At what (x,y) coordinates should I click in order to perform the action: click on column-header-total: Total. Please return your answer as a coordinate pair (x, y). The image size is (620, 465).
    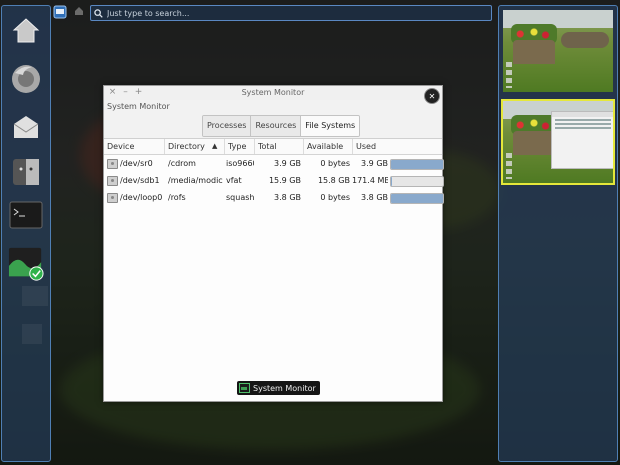
    Looking at the image, I should click on (267, 146).